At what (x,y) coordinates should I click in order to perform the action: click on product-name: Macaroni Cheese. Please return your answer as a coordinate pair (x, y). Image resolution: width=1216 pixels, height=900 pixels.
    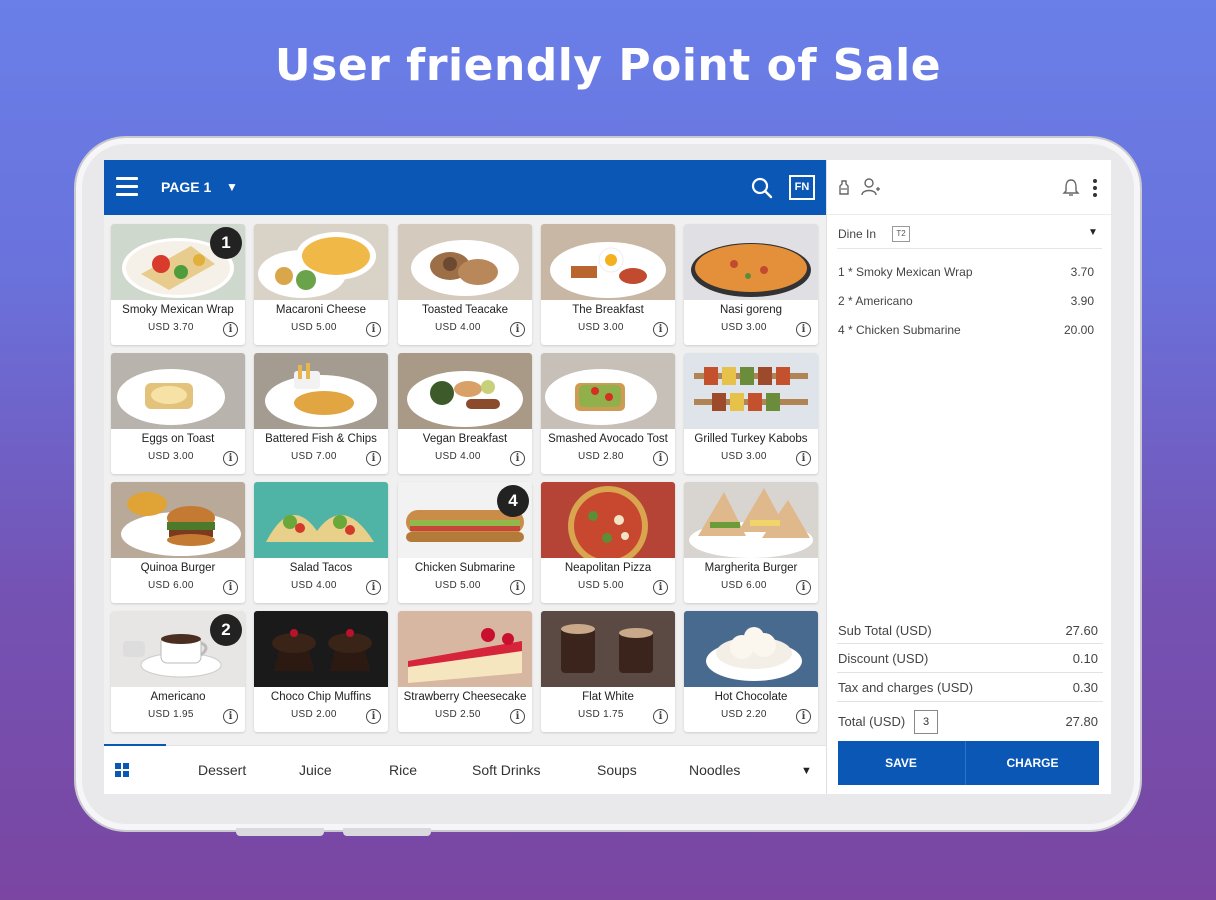
    Looking at the image, I should click on (321, 310).